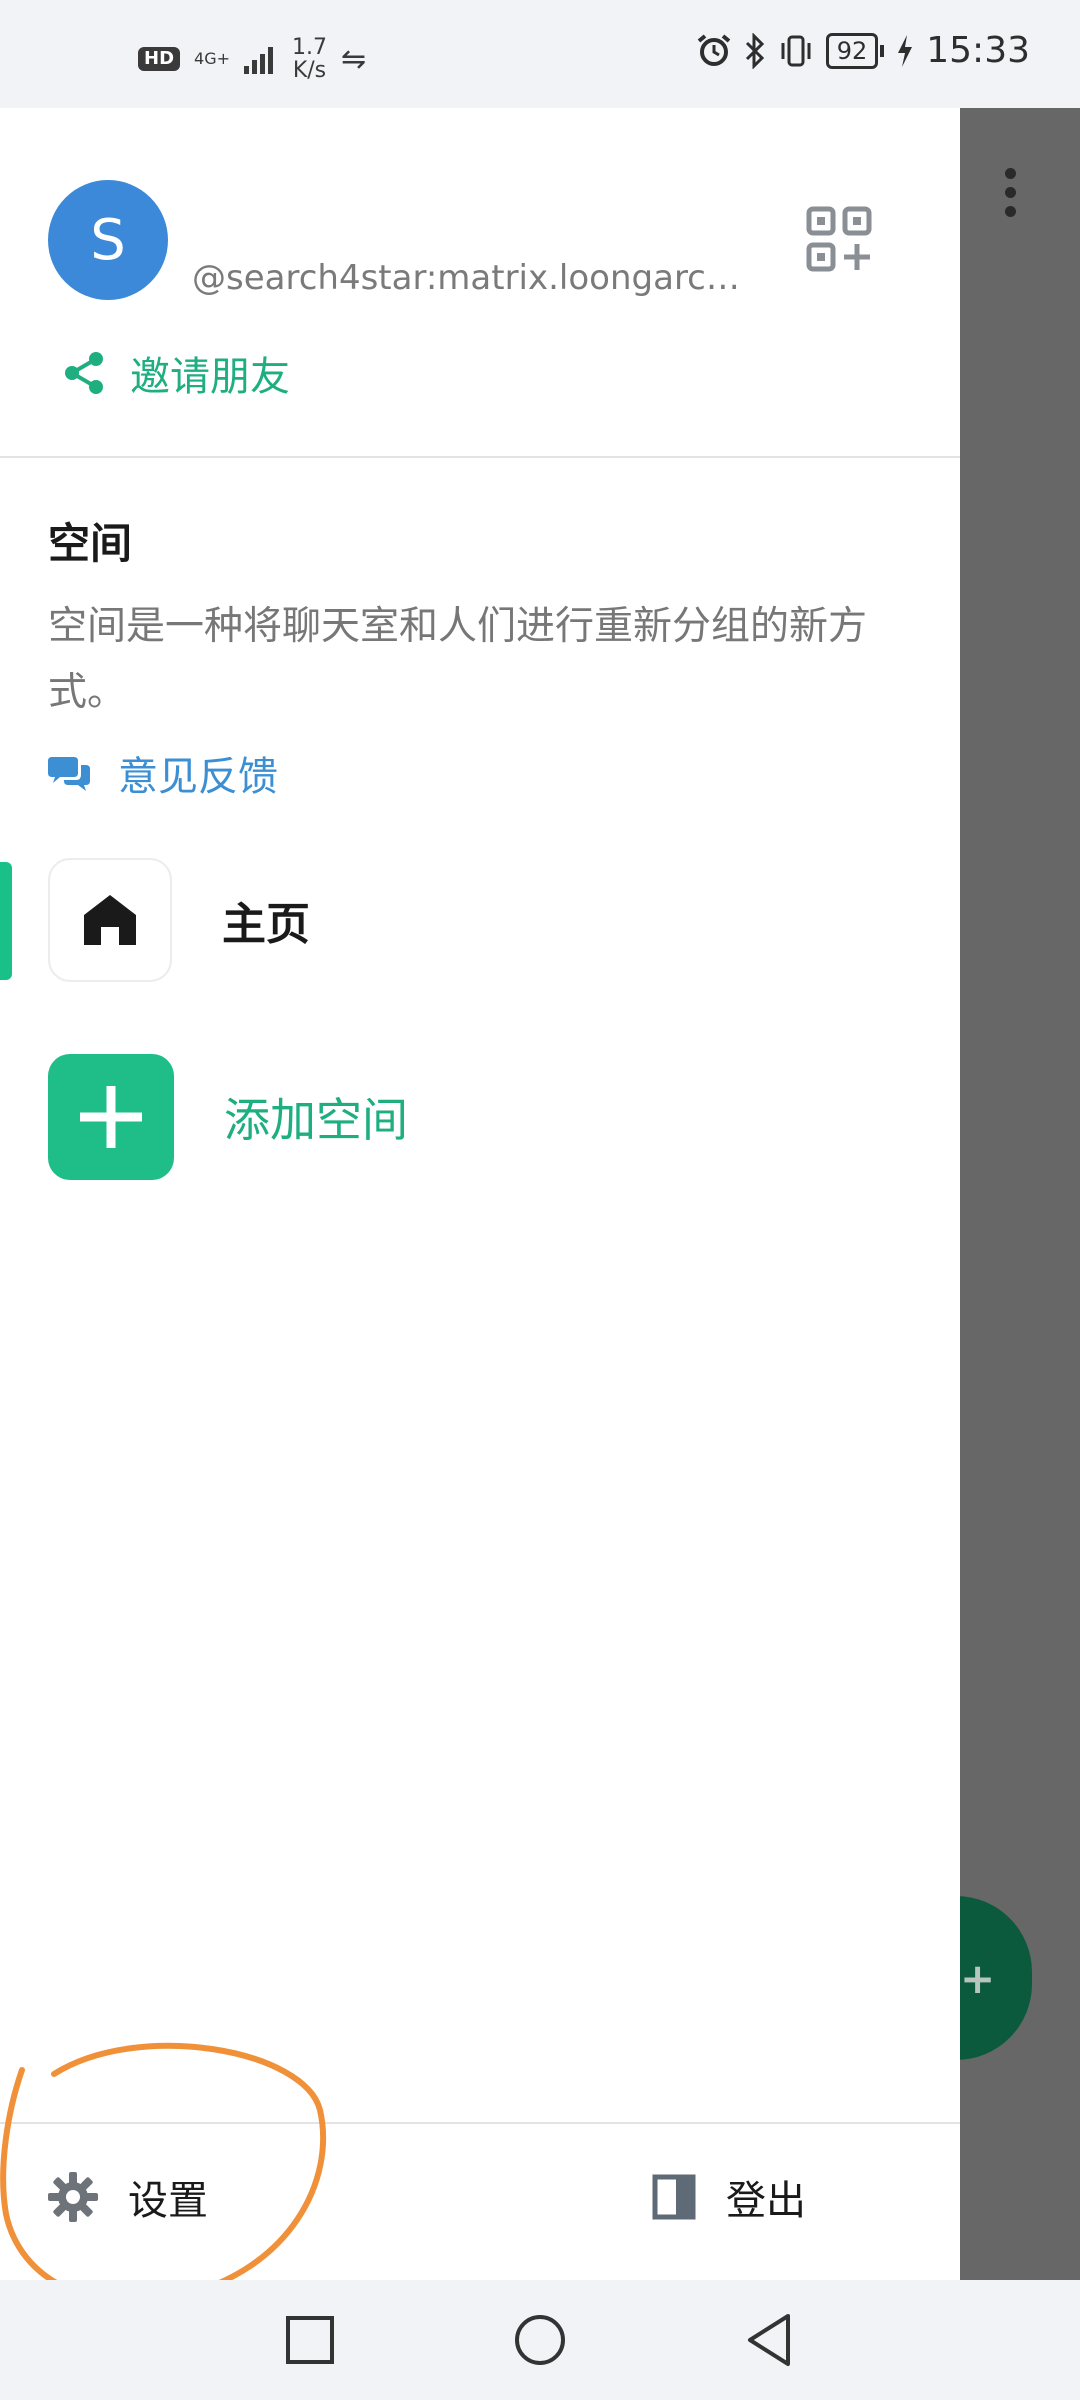 The image size is (1080, 2400). Describe the element at coordinates (978, 1978) in the screenshot. I see `plus-icon: +` at that location.